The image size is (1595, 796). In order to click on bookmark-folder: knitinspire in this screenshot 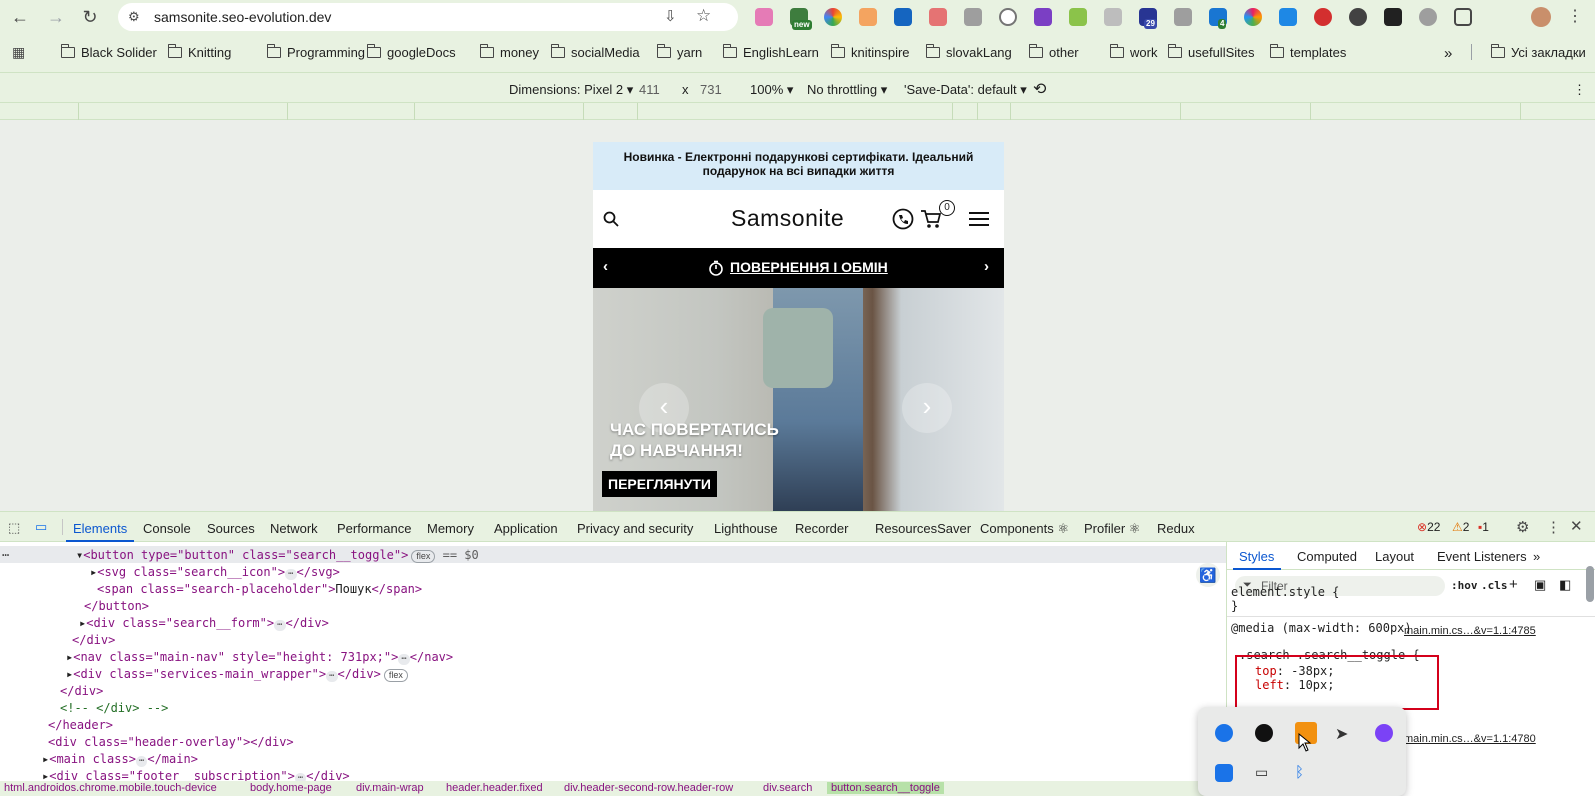, I will do `click(870, 52)`.